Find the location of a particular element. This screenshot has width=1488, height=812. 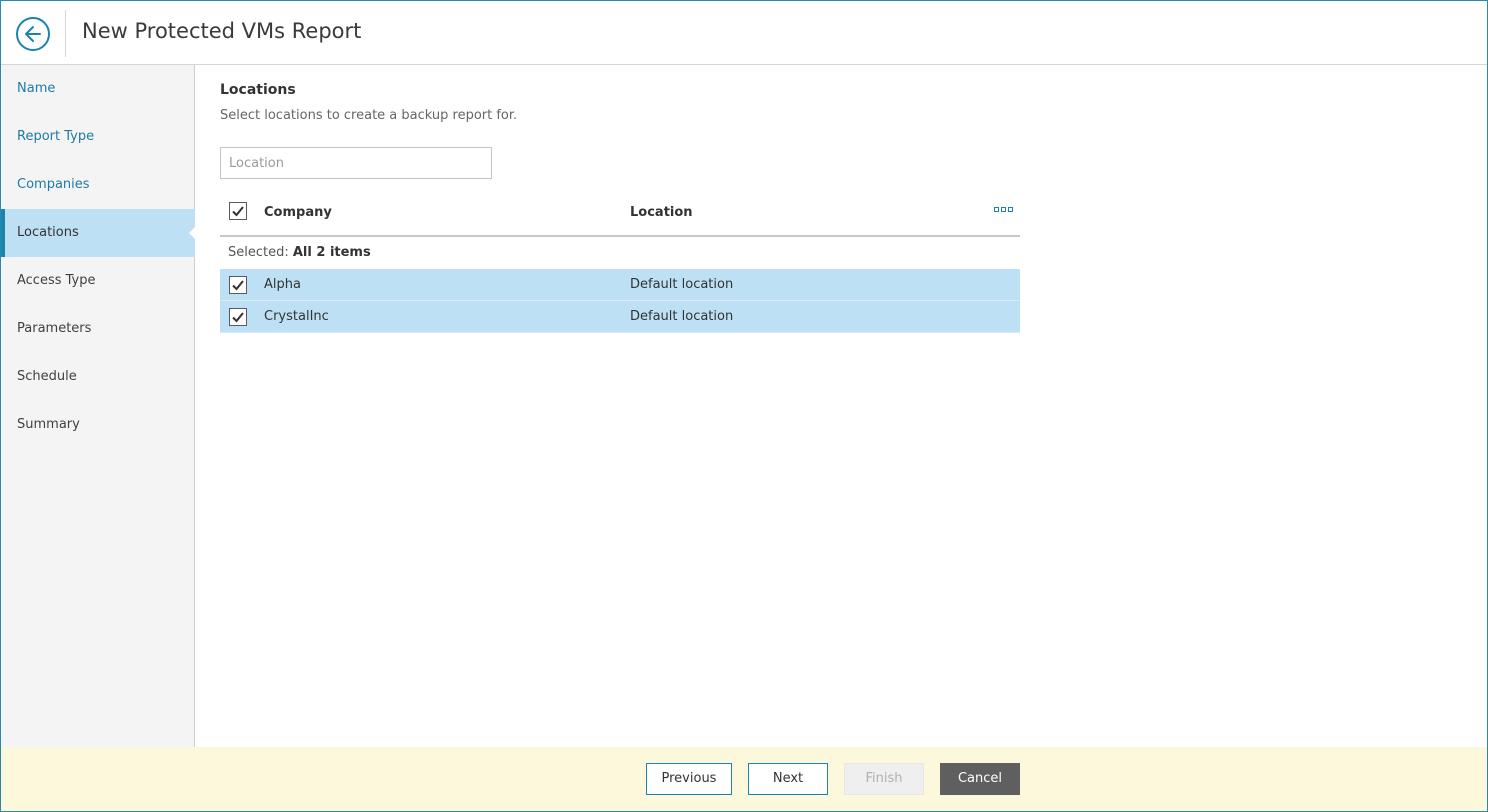

selection-prefix: Selected: is located at coordinates (258, 252).